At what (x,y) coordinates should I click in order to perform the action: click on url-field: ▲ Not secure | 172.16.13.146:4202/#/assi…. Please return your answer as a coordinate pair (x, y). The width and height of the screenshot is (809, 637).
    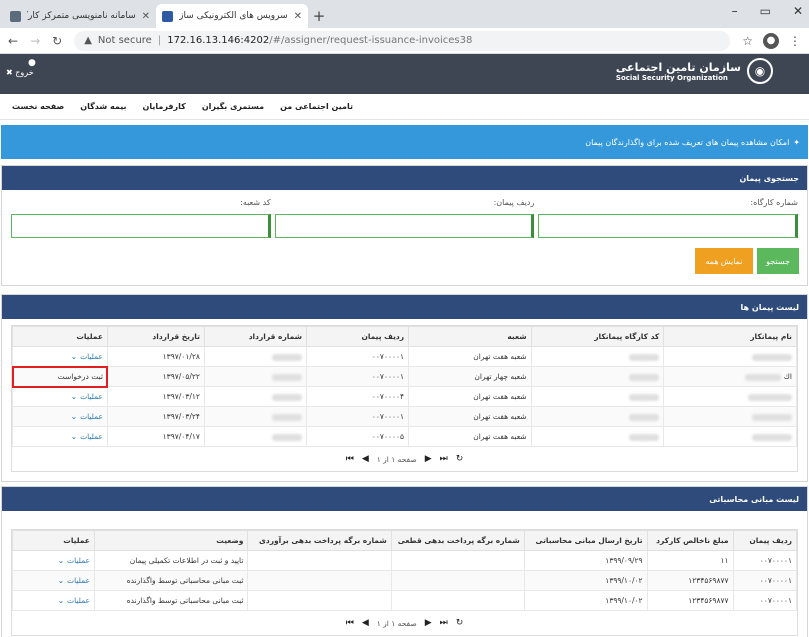
    Looking at the image, I should click on (402, 40).